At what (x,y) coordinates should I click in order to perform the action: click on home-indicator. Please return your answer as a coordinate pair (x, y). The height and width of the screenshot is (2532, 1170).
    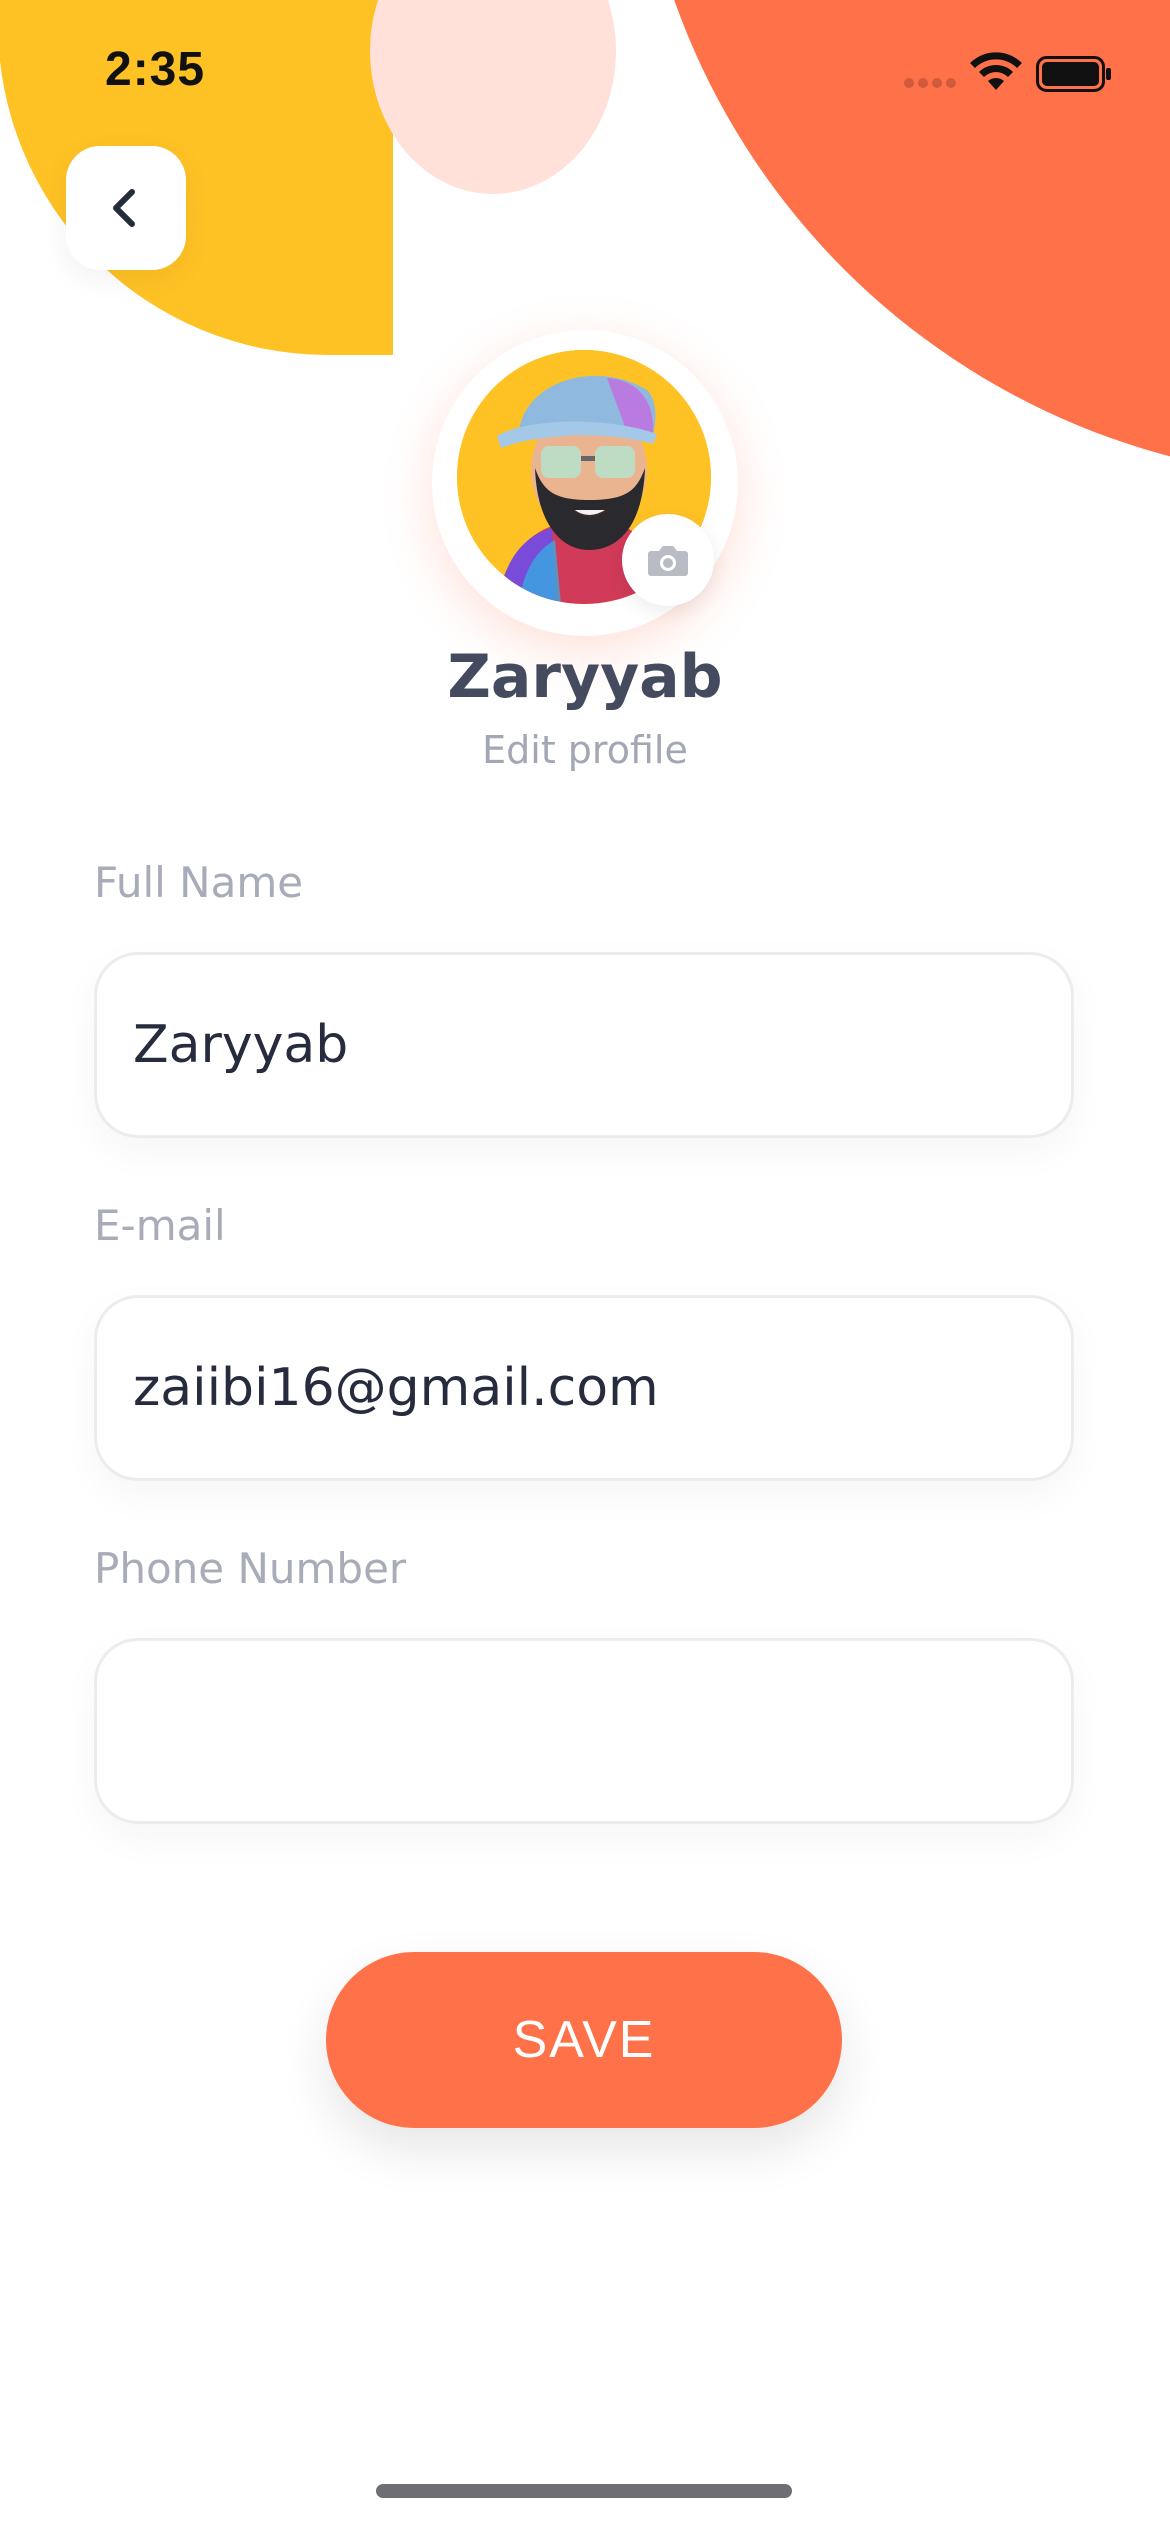
    Looking at the image, I should click on (584, 2491).